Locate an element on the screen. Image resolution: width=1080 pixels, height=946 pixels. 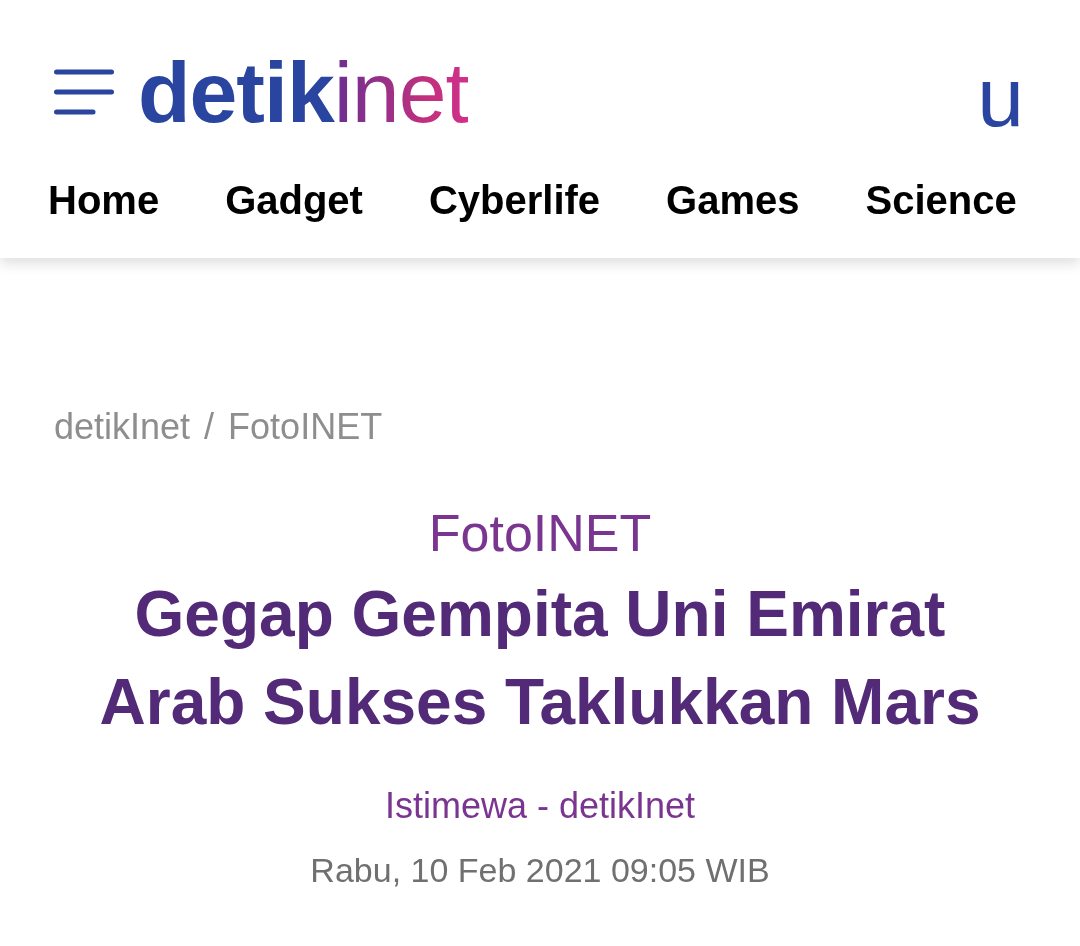
user-button: u is located at coordinates (1000, 97).